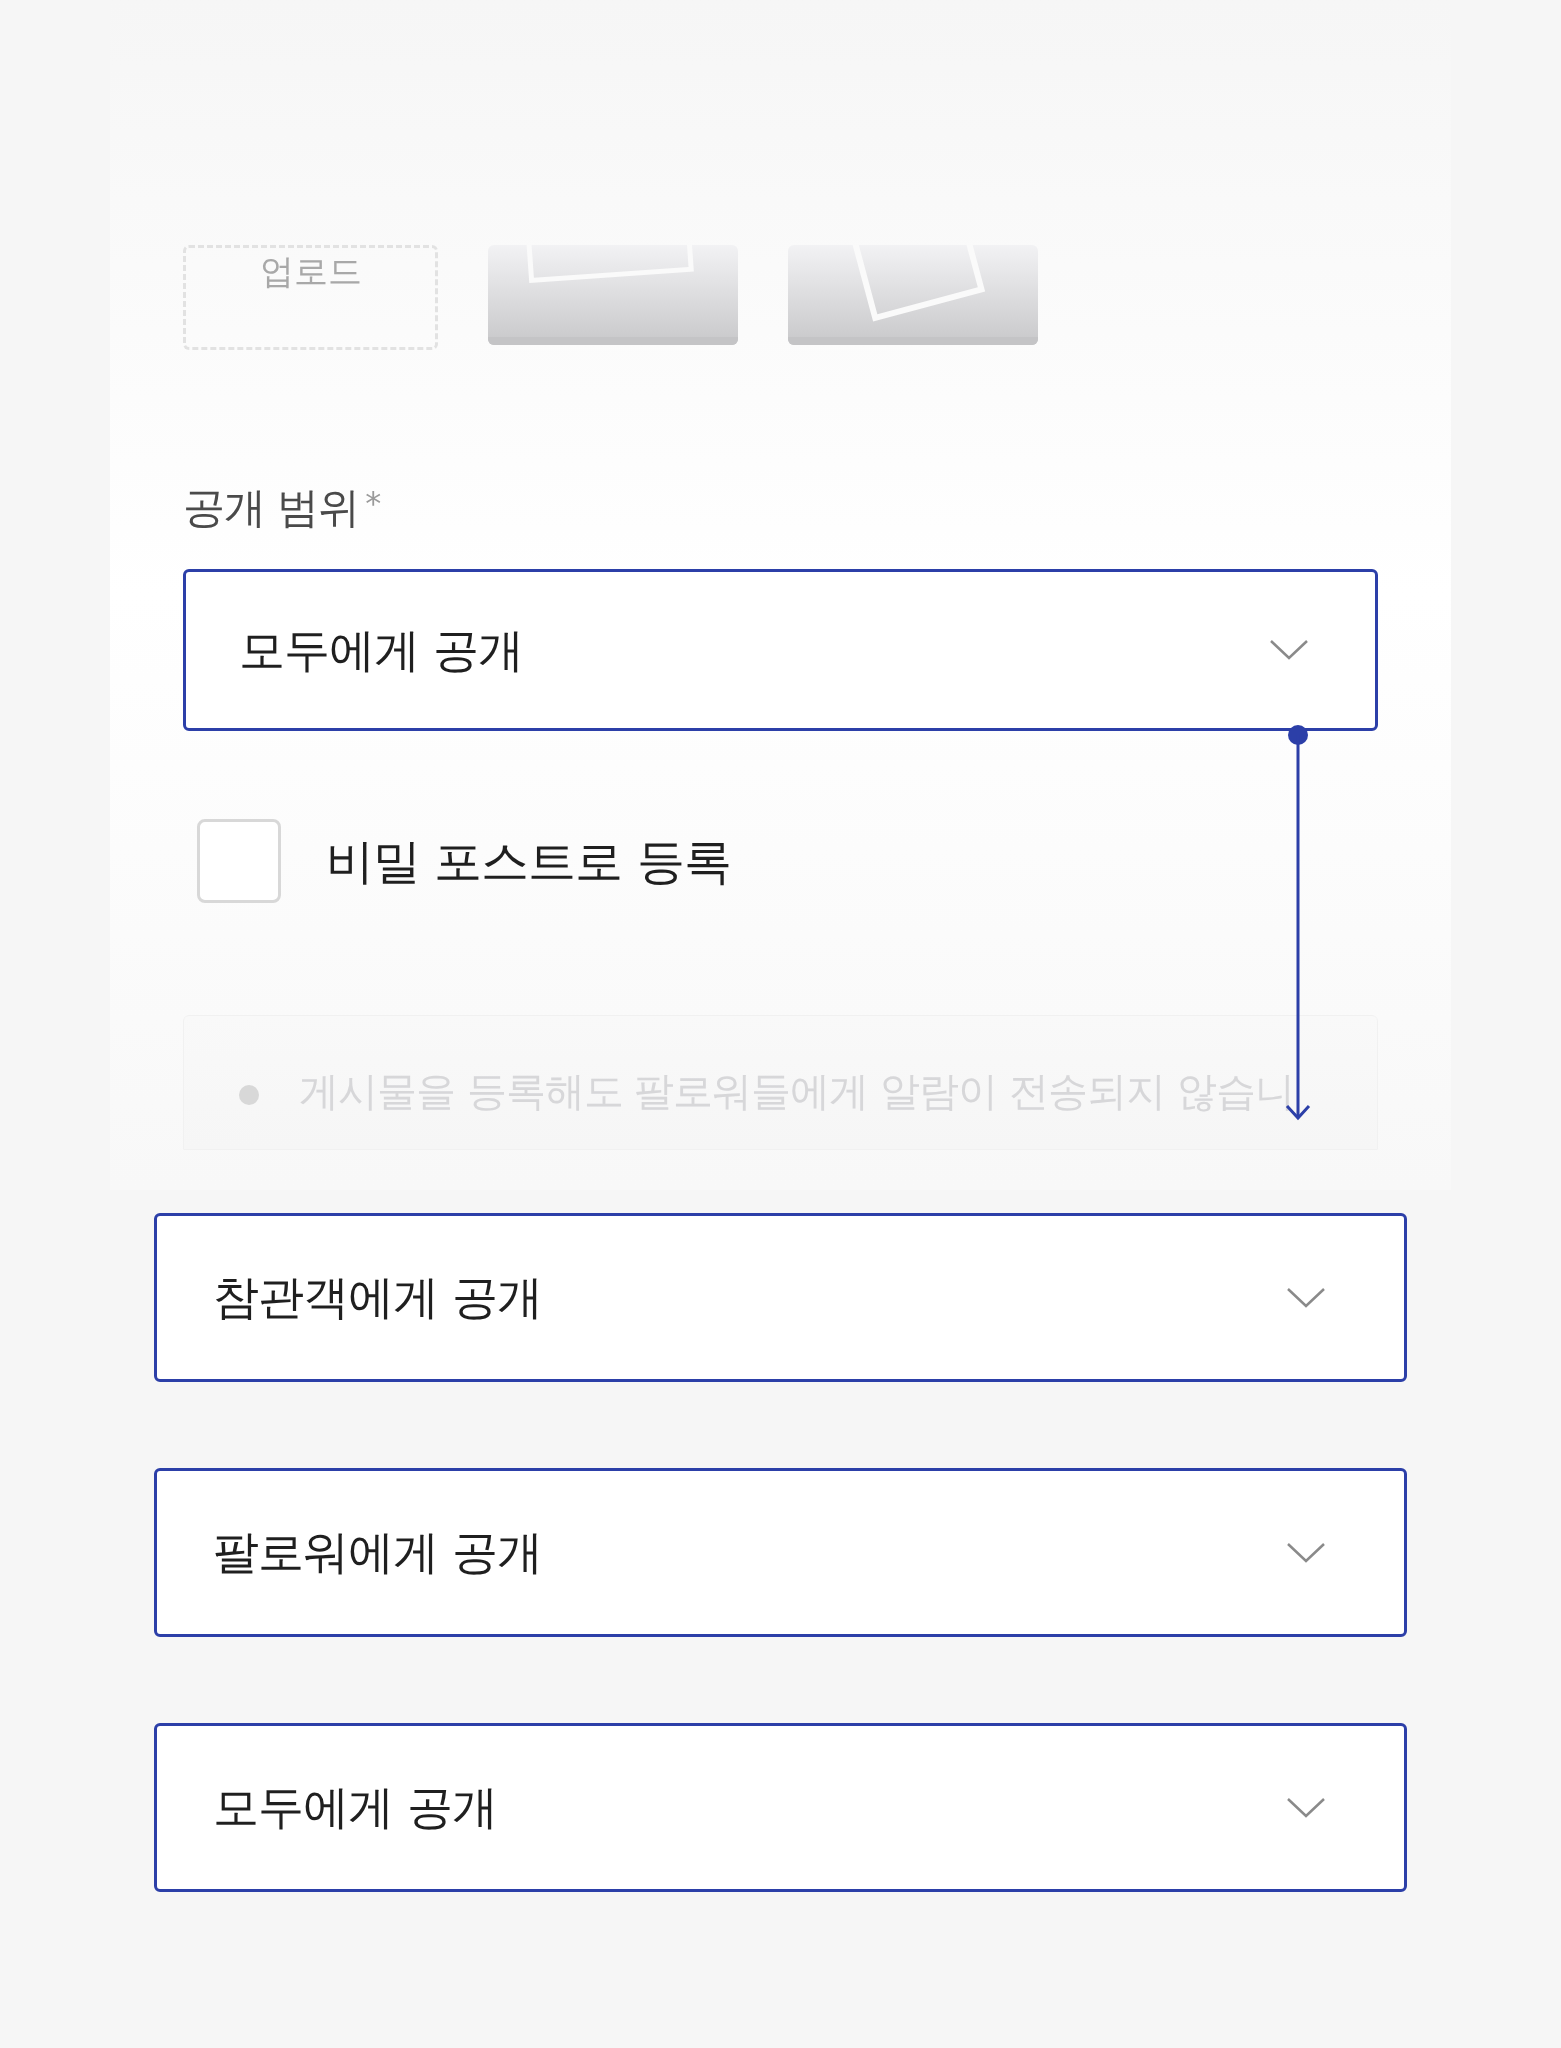 This screenshot has height=2048, width=1561. Describe the element at coordinates (528, 861) in the screenshot. I see `checkbox-label: 비밀 포스트로 등록` at that location.